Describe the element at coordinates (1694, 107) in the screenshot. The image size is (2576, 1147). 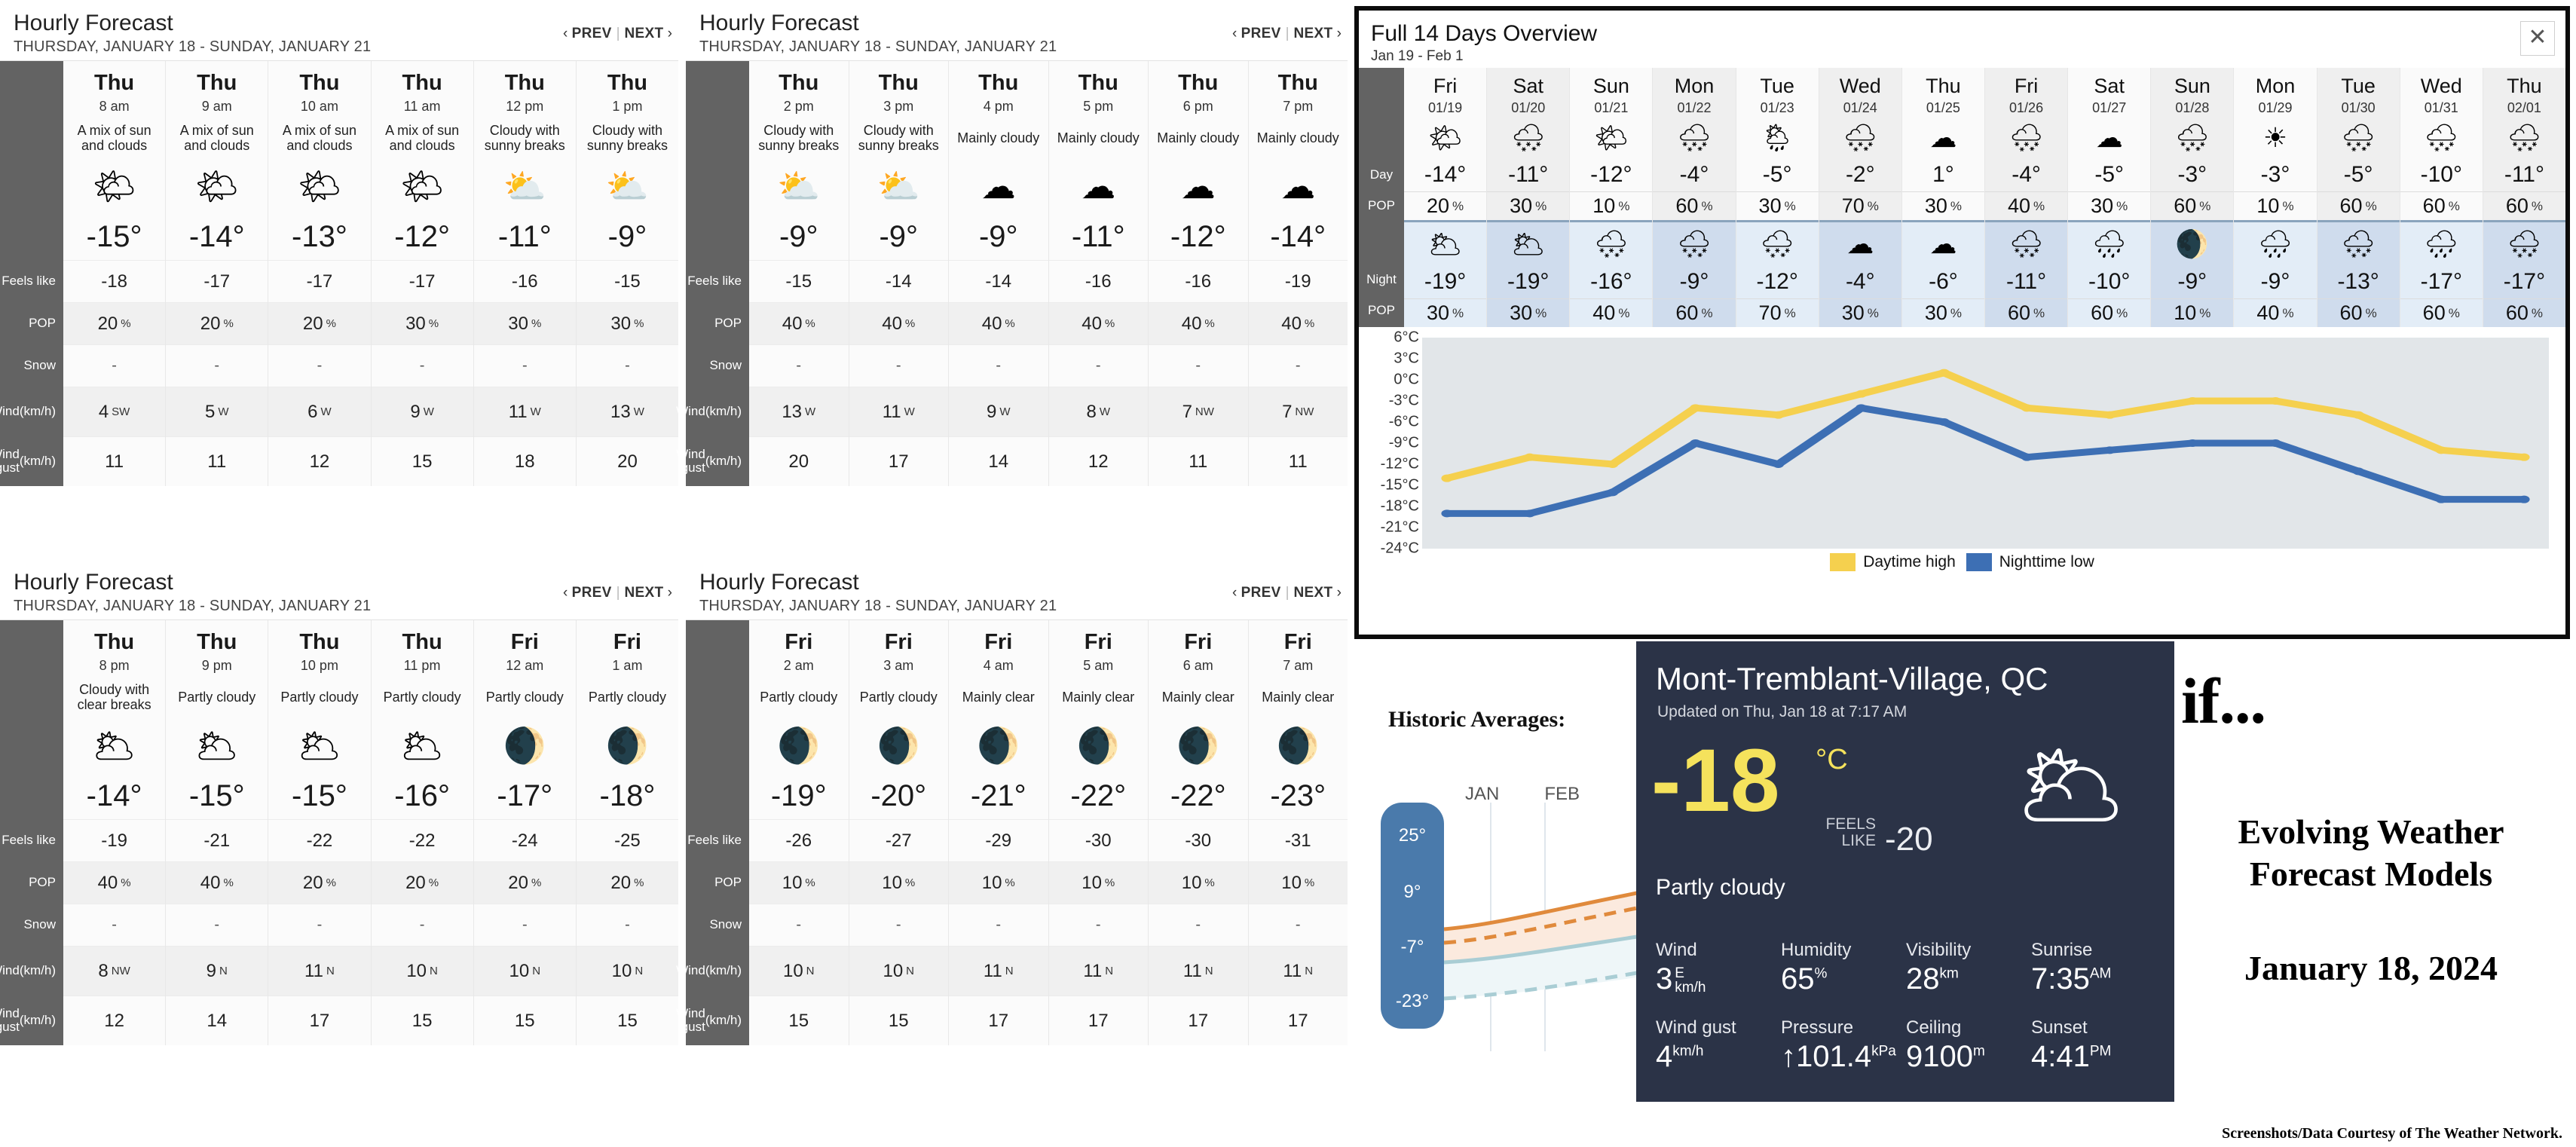
I see `overview-date: 01/22` at that location.